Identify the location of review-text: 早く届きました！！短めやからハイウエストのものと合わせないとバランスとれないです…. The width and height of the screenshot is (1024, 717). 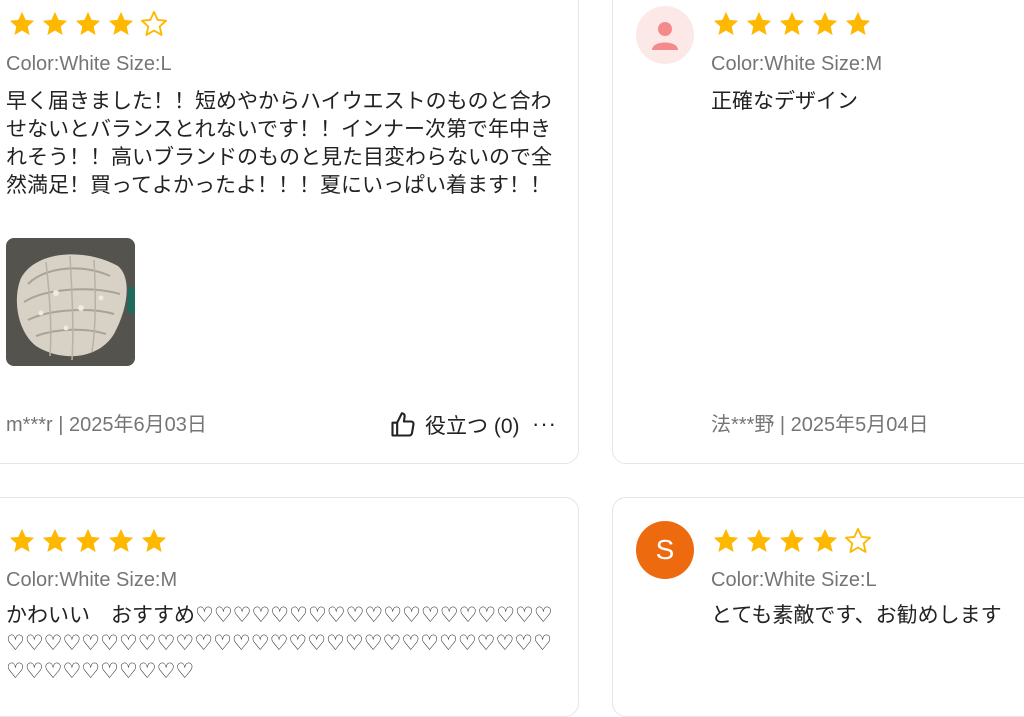
(279, 143).